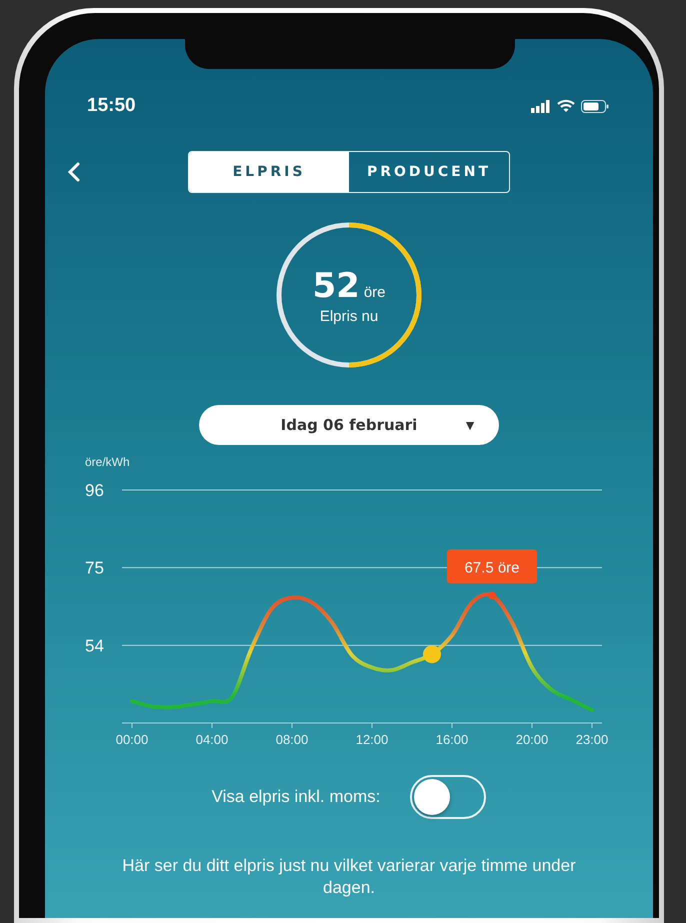 This screenshot has width=686, height=923. I want to click on peak-marker, so click(492, 595).